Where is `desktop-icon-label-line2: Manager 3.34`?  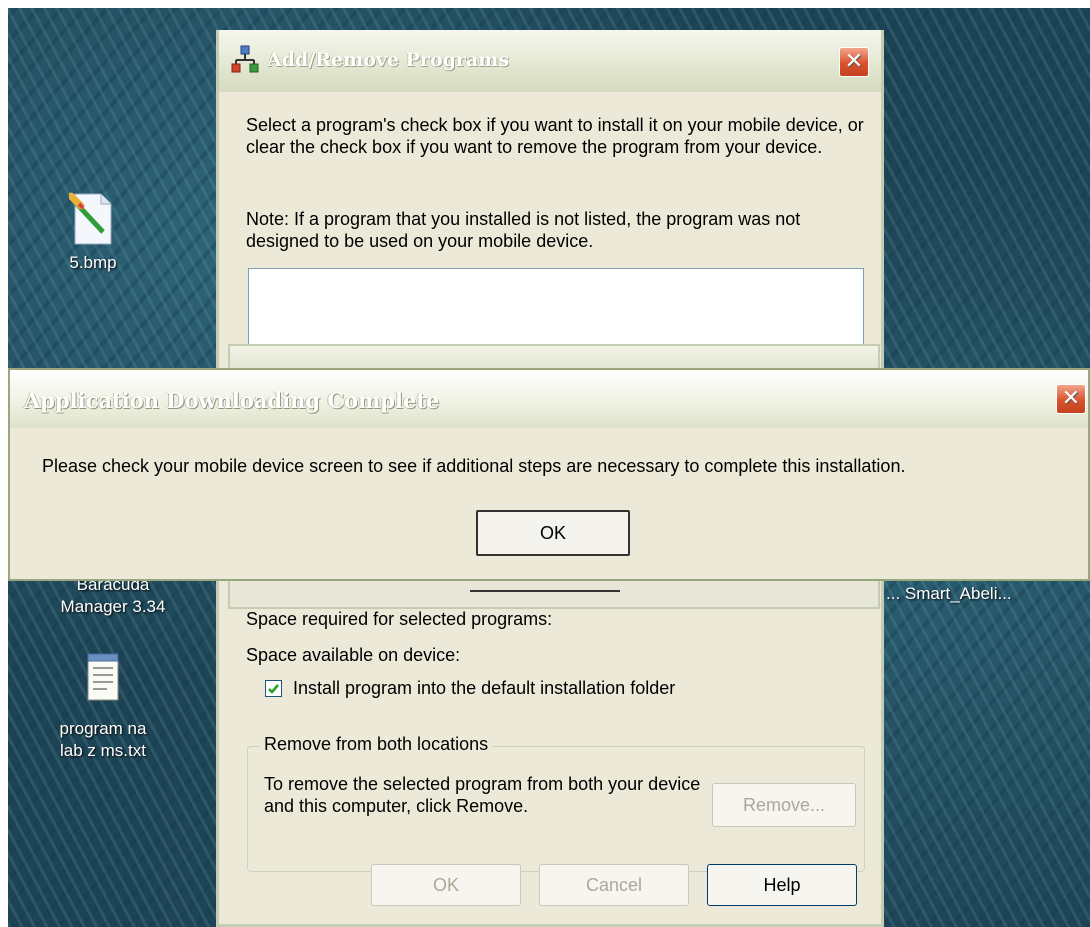
desktop-icon-label-line2: Manager 3.34 is located at coordinates (113, 606).